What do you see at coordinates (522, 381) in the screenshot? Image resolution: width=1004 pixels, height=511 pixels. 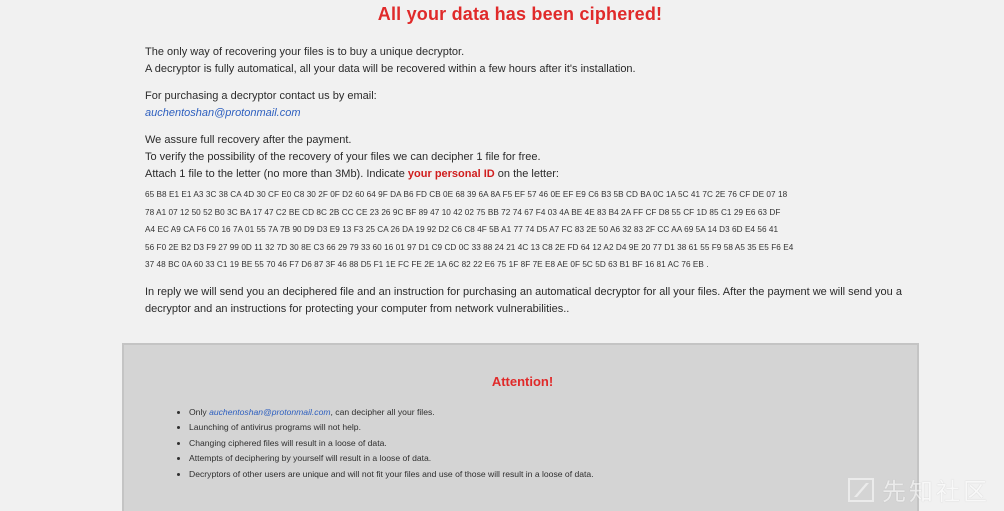 I see `attention-title: Attention!` at bounding box center [522, 381].